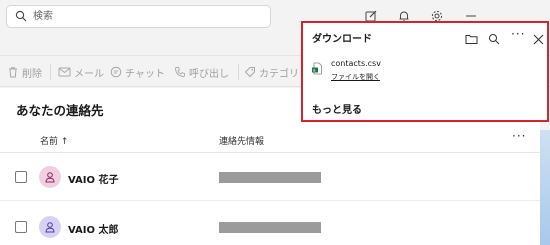 The width and height of the screenshot is (550, 245). I want to click on call-button: 呼び出し, so click(201, 72).